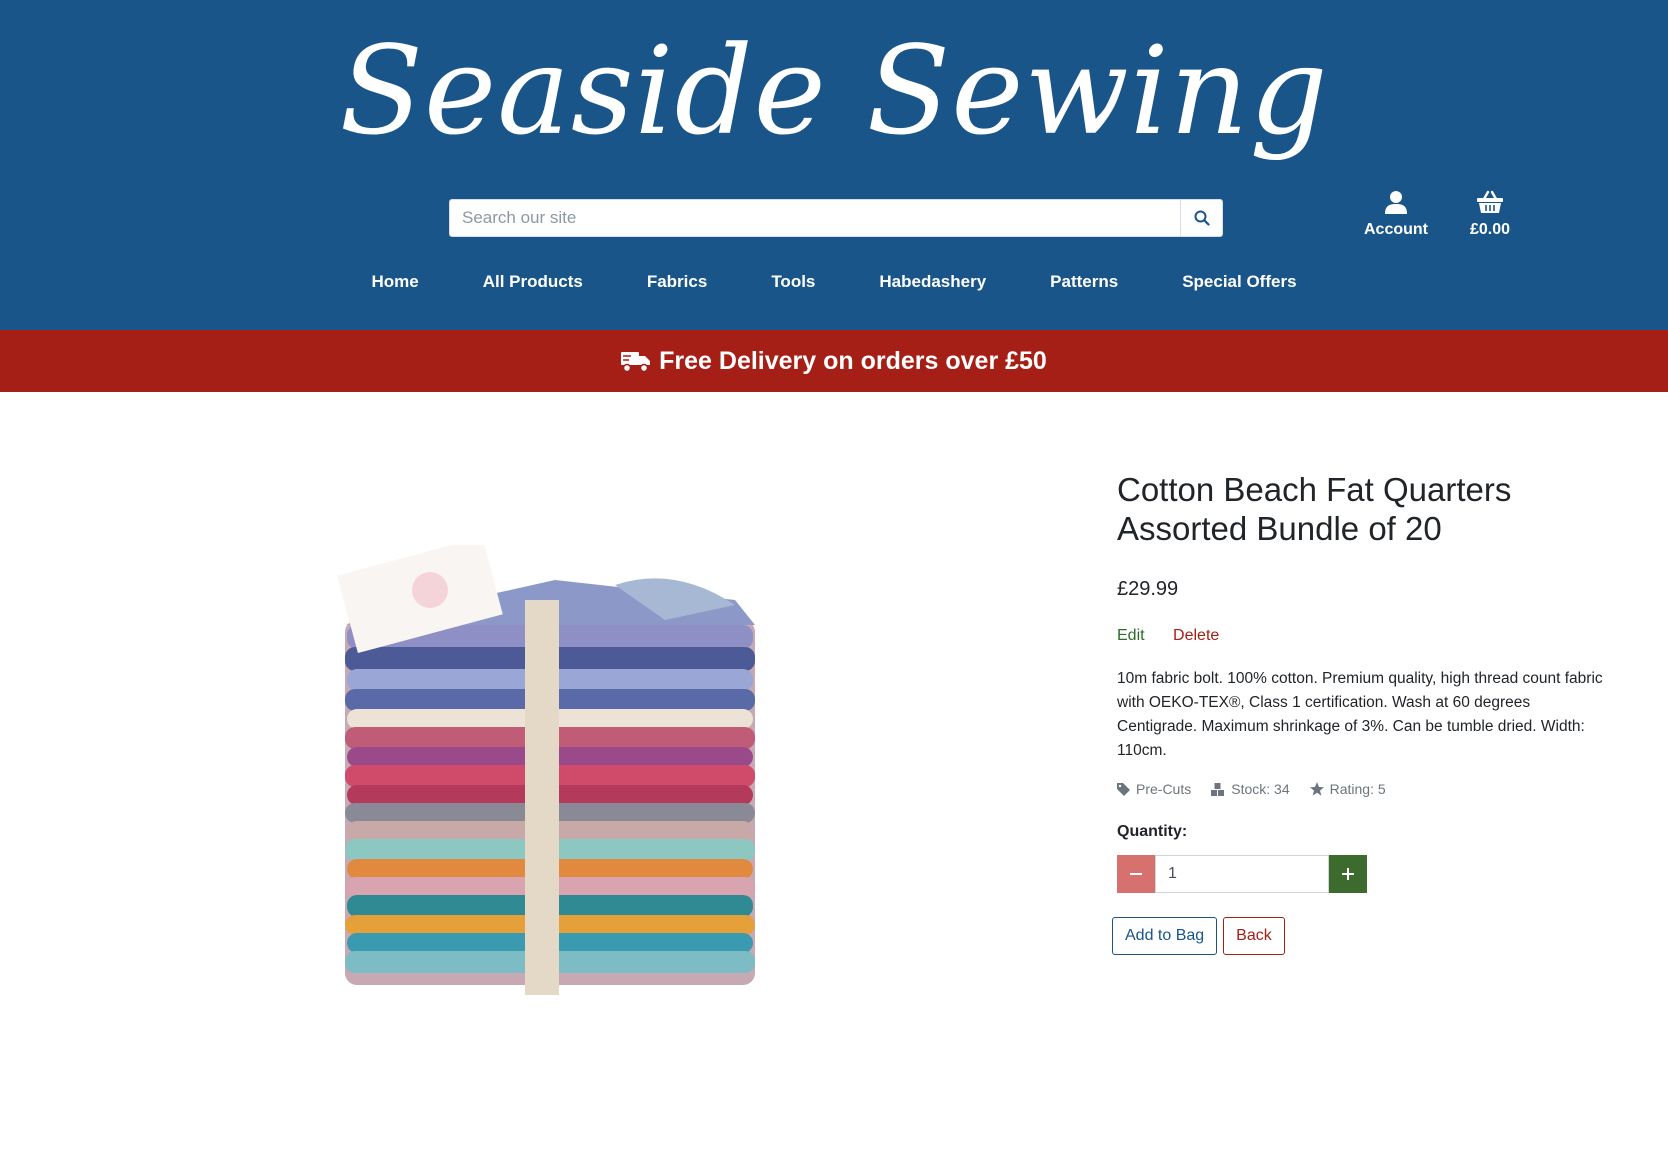  What do you see at coordinates (815, 218) in the screenshot?
I see `search-input` at bounding box center [815, 218].